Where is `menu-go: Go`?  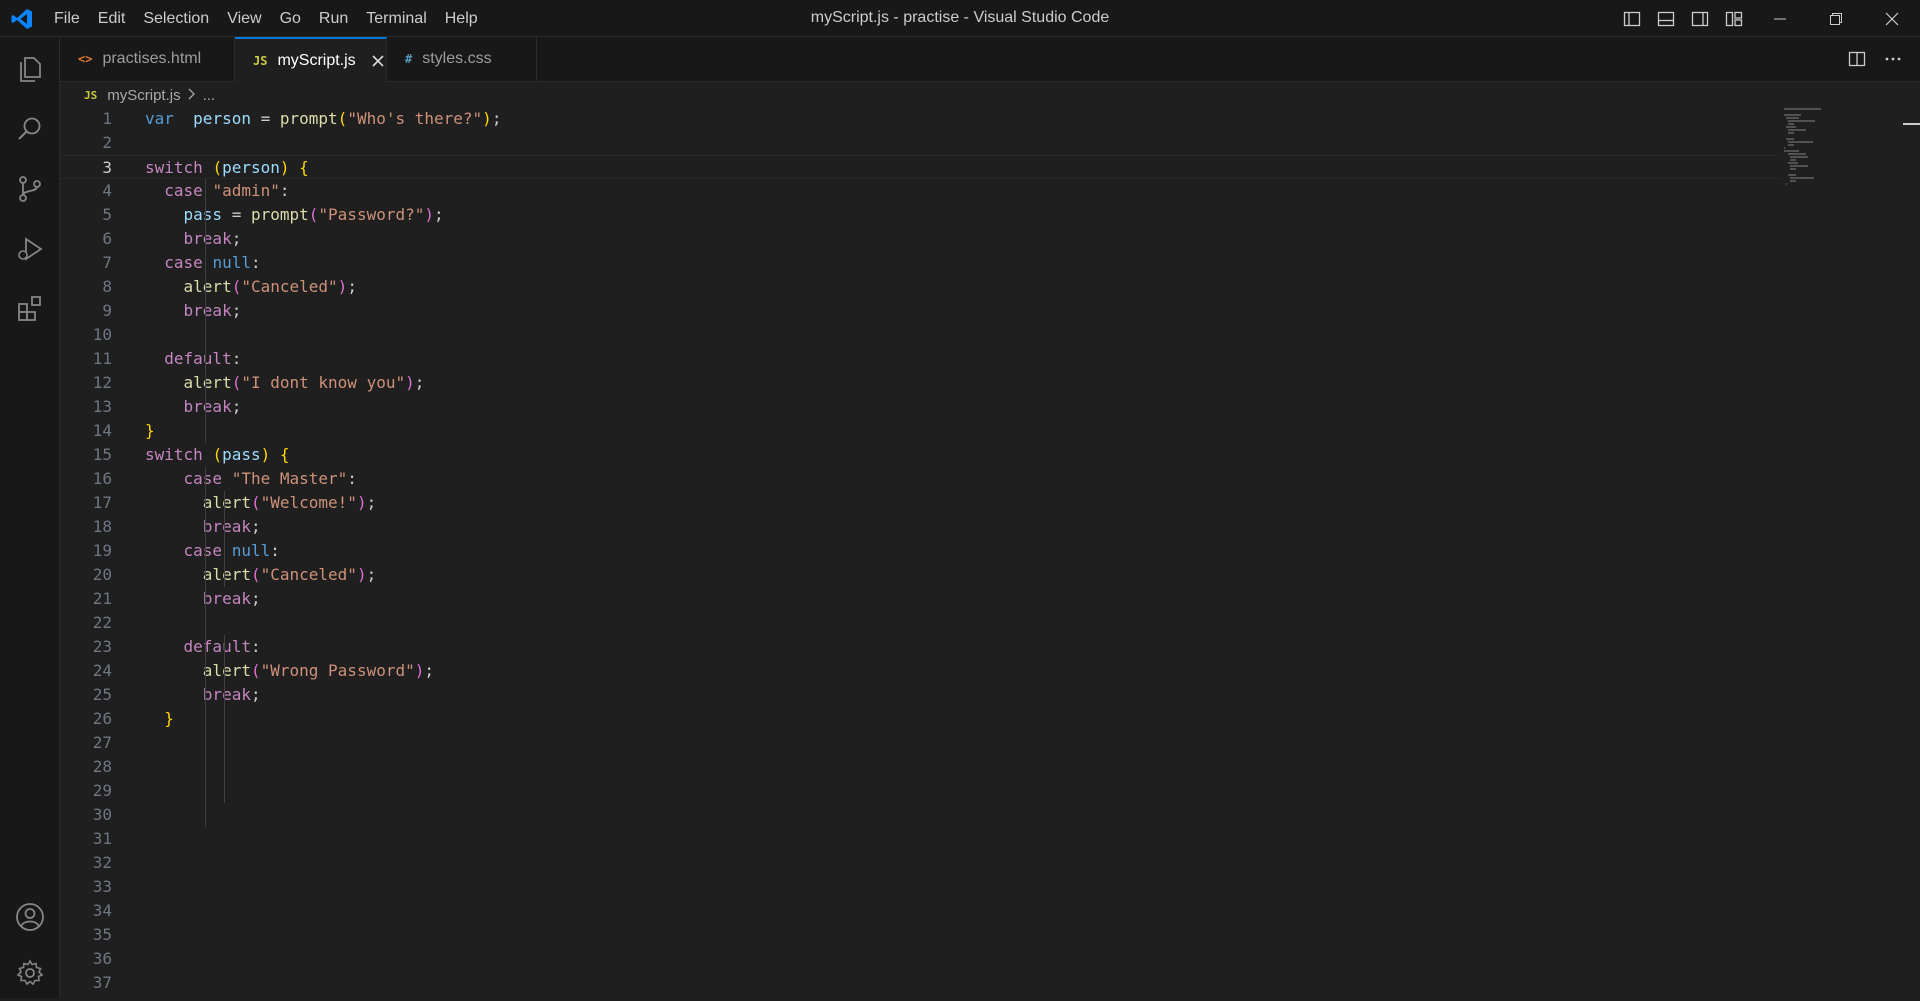
menu-go: Go is located at coordinates (290, 18).